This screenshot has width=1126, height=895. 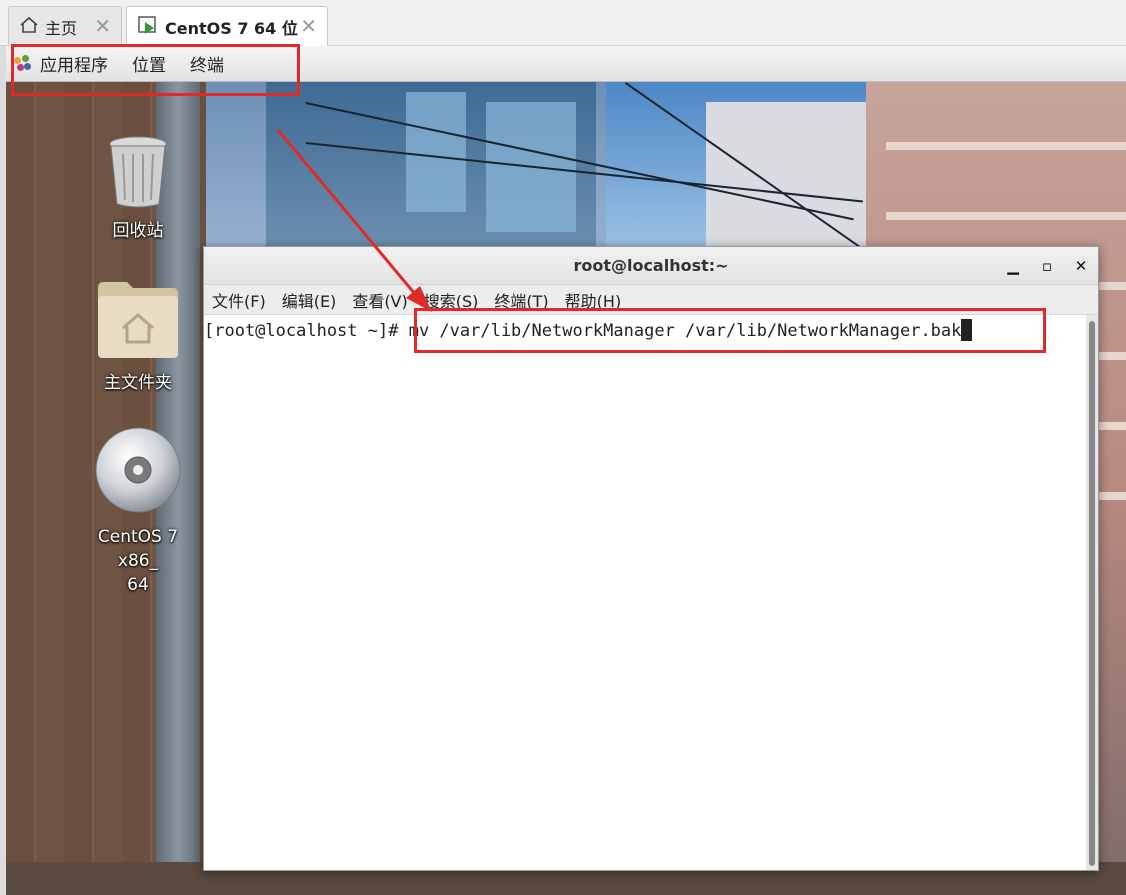 I want to click on terminal-title: root@localhost:~, so click(x=651, y=265).